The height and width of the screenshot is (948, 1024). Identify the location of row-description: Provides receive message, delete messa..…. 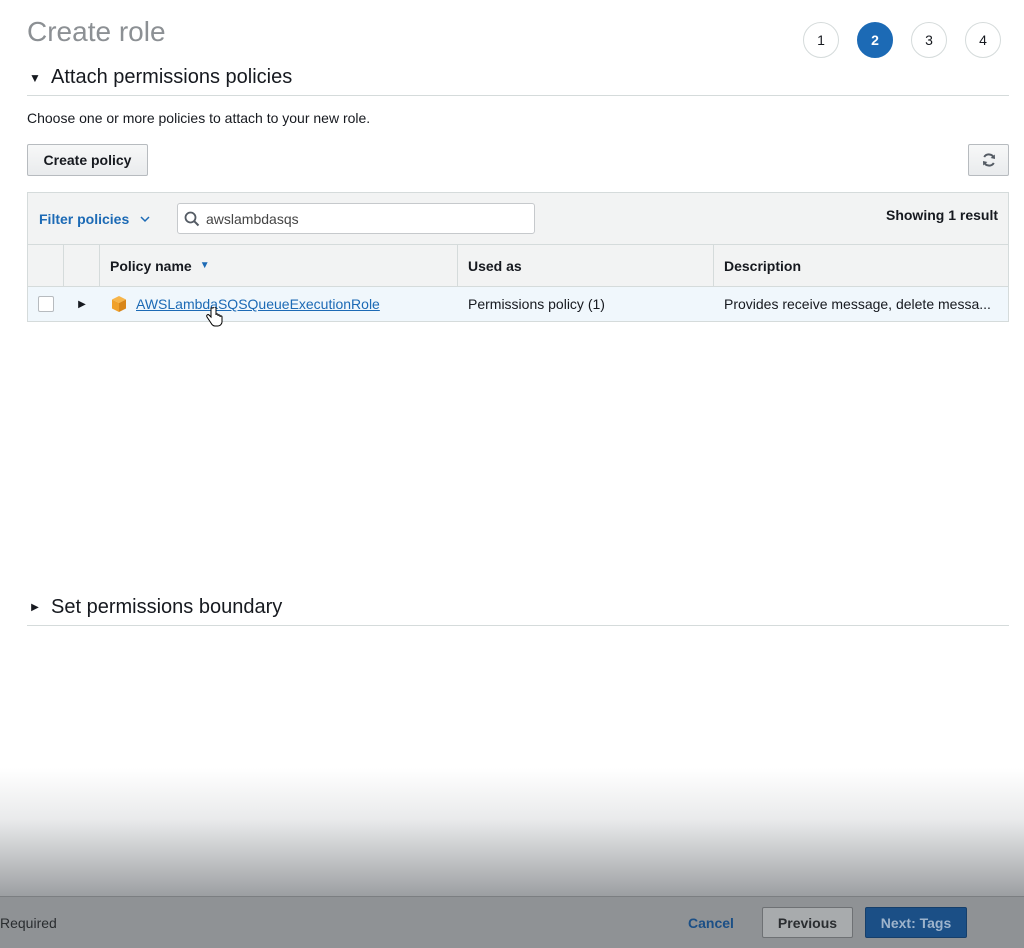
(861, 304).